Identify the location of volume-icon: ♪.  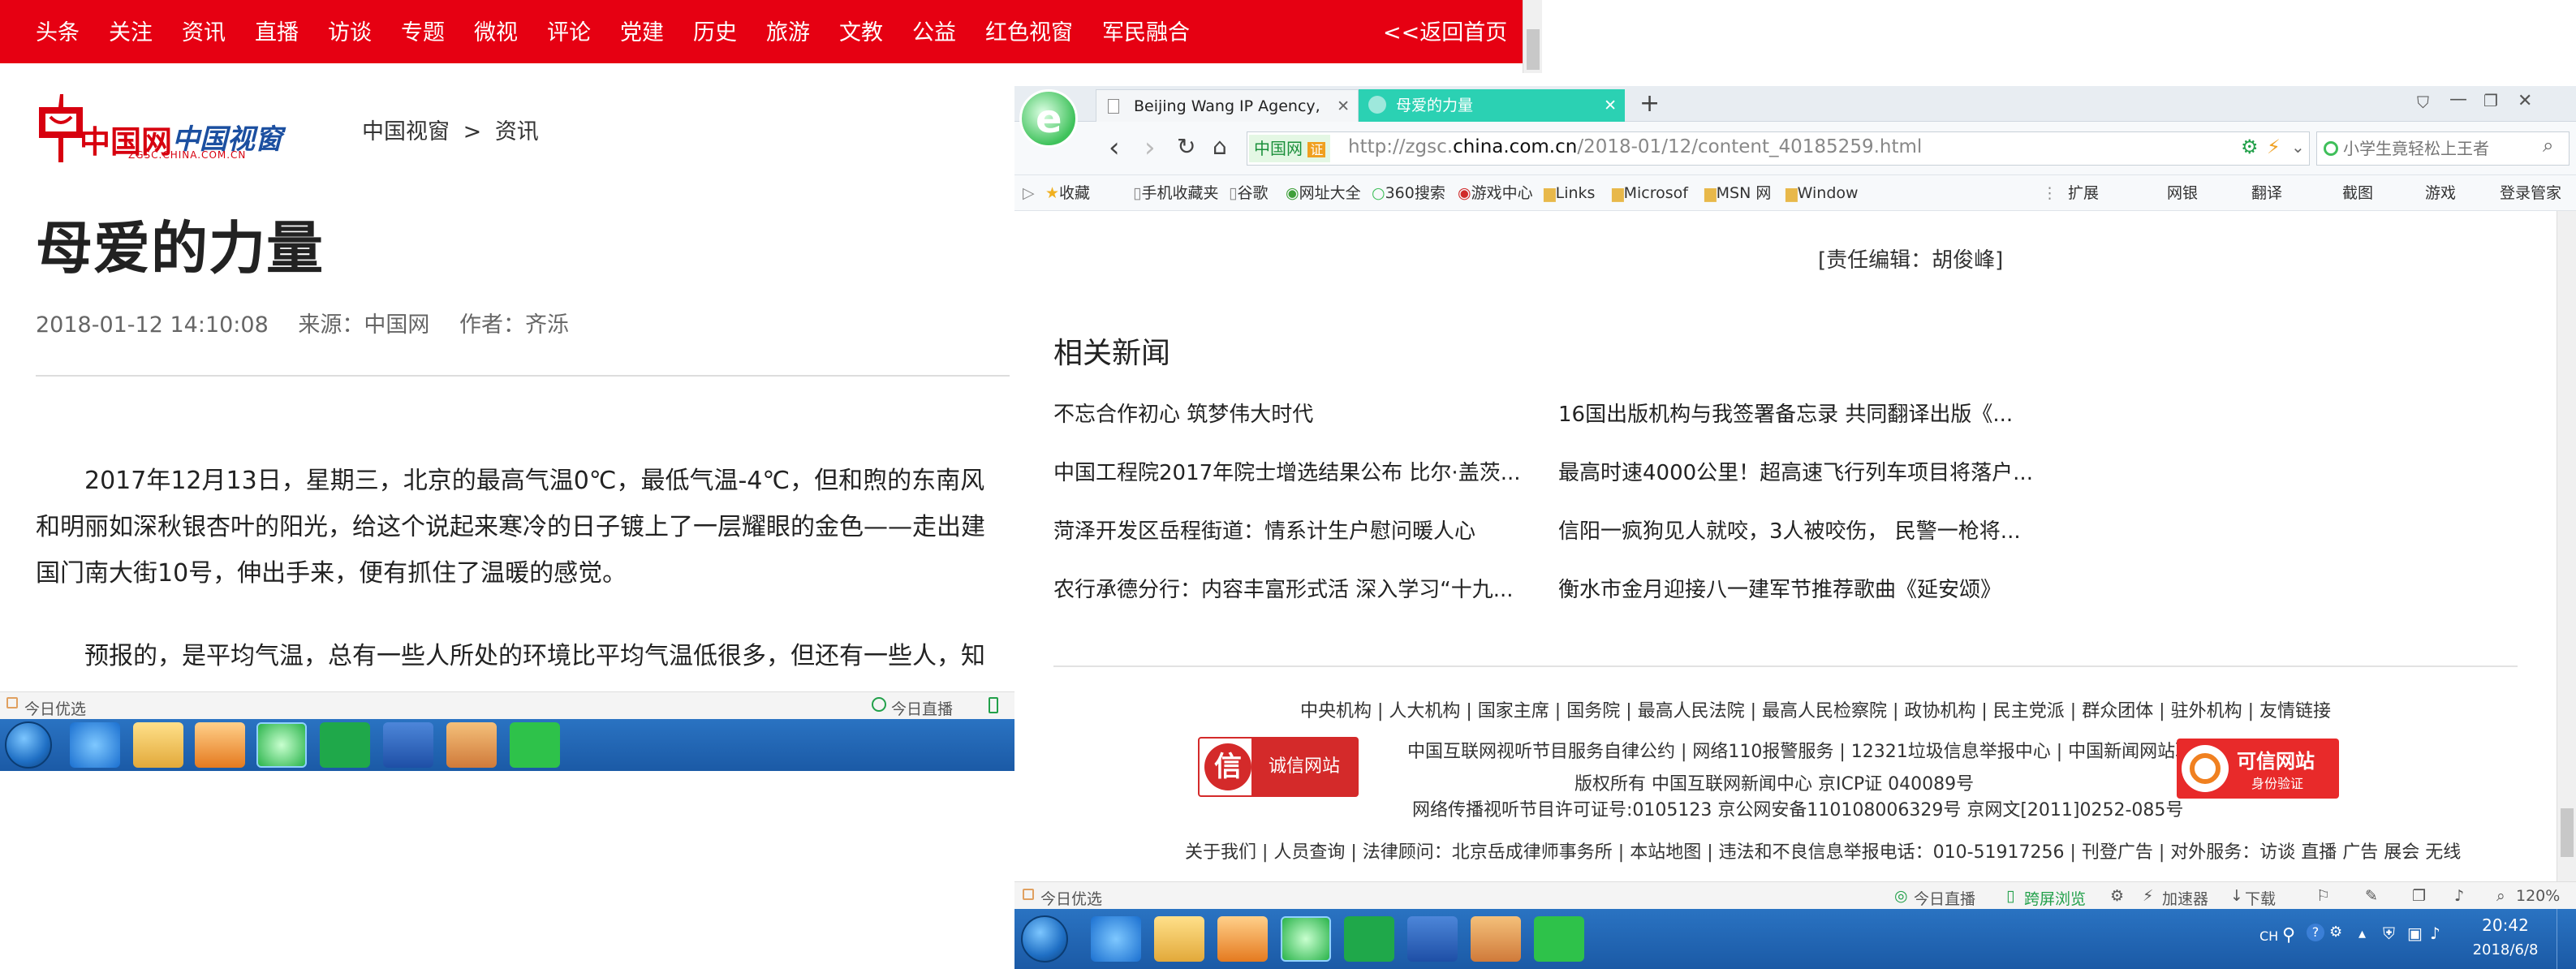
(2435, 933).